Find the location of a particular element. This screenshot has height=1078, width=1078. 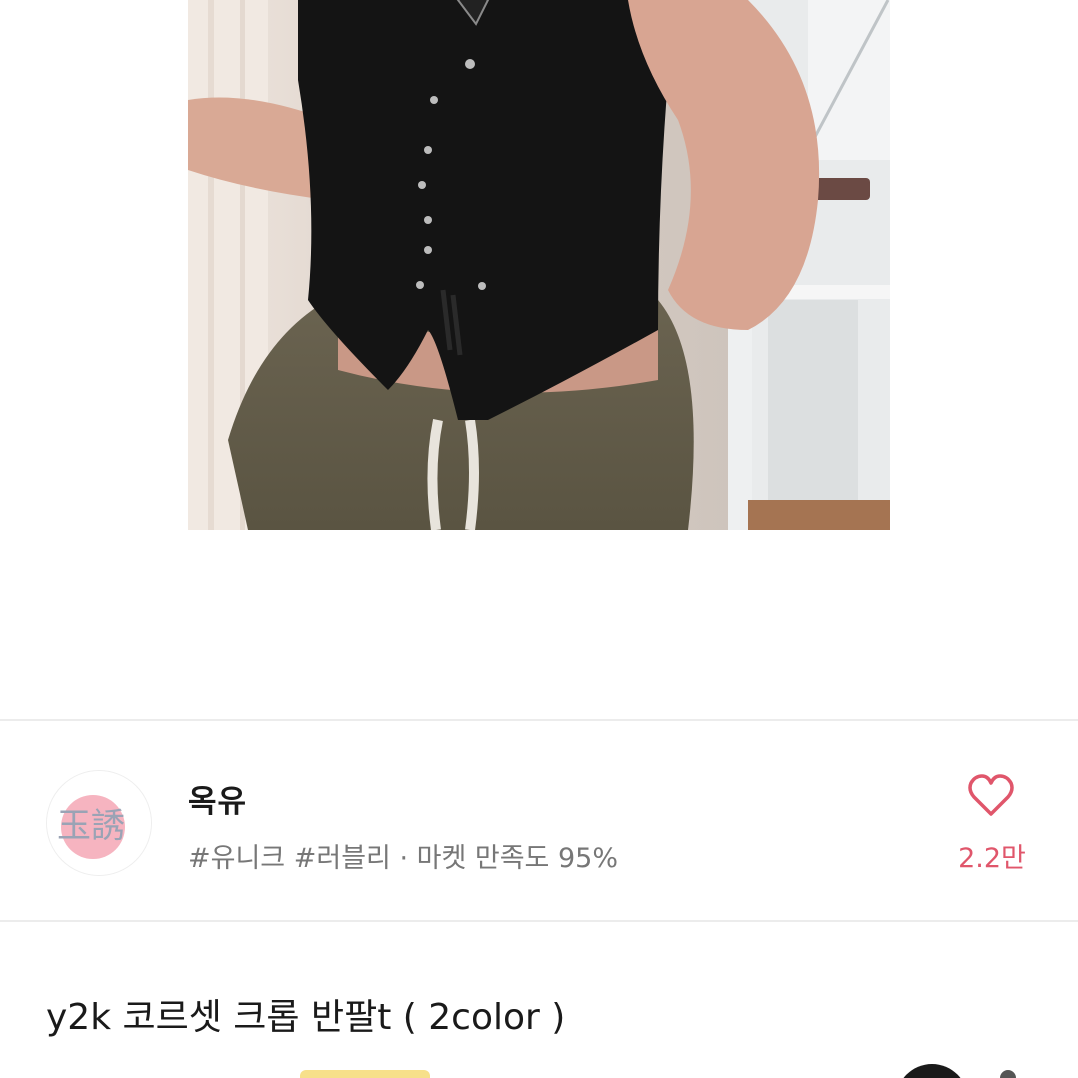

shop-logo-text: 玉誘 is located at coordinates (91, 826).